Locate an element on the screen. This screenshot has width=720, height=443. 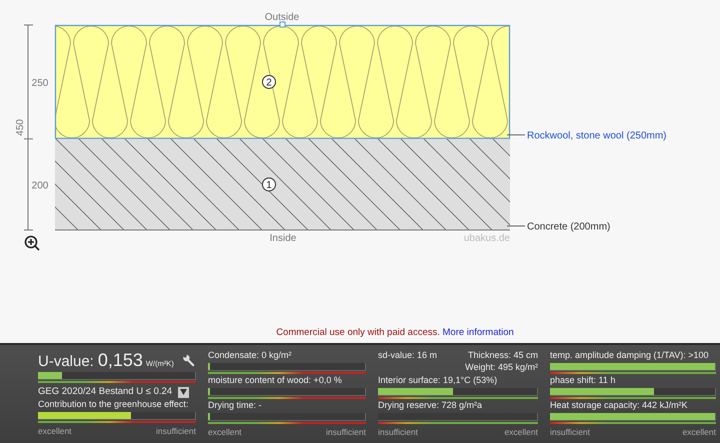
sd-value-label: sd-value: 16 m is located at coordinates (408, 356).